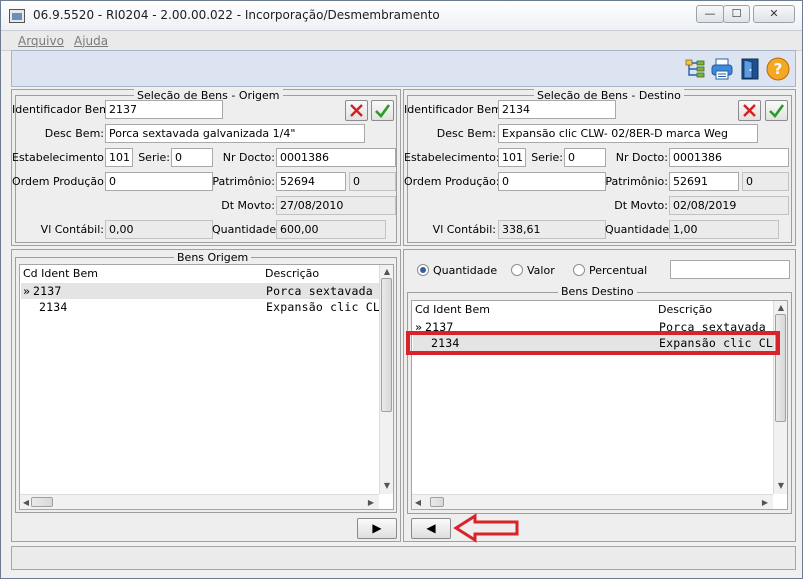 The image size is (803, 579). What do you see at coordinates (27, 291) in the screenshot?
I see `row-marker: »` at bounding box center [27, 291].